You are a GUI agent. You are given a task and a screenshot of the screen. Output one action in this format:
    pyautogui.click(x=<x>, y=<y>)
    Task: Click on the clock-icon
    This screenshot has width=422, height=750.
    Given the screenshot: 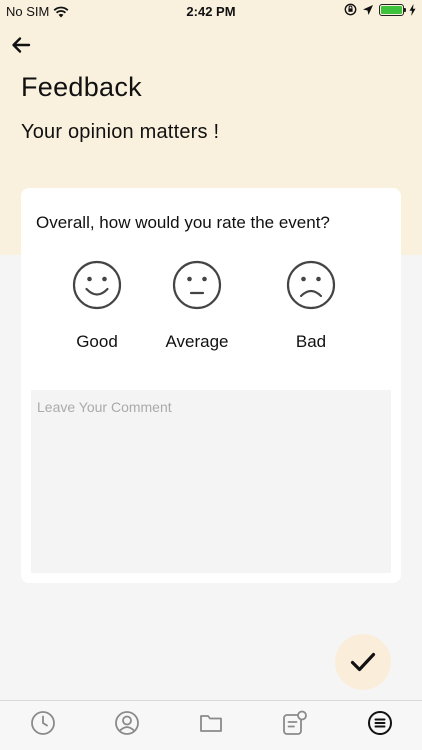 What is the action you would take?
    pyautogui.click(x=43, y=723)
    